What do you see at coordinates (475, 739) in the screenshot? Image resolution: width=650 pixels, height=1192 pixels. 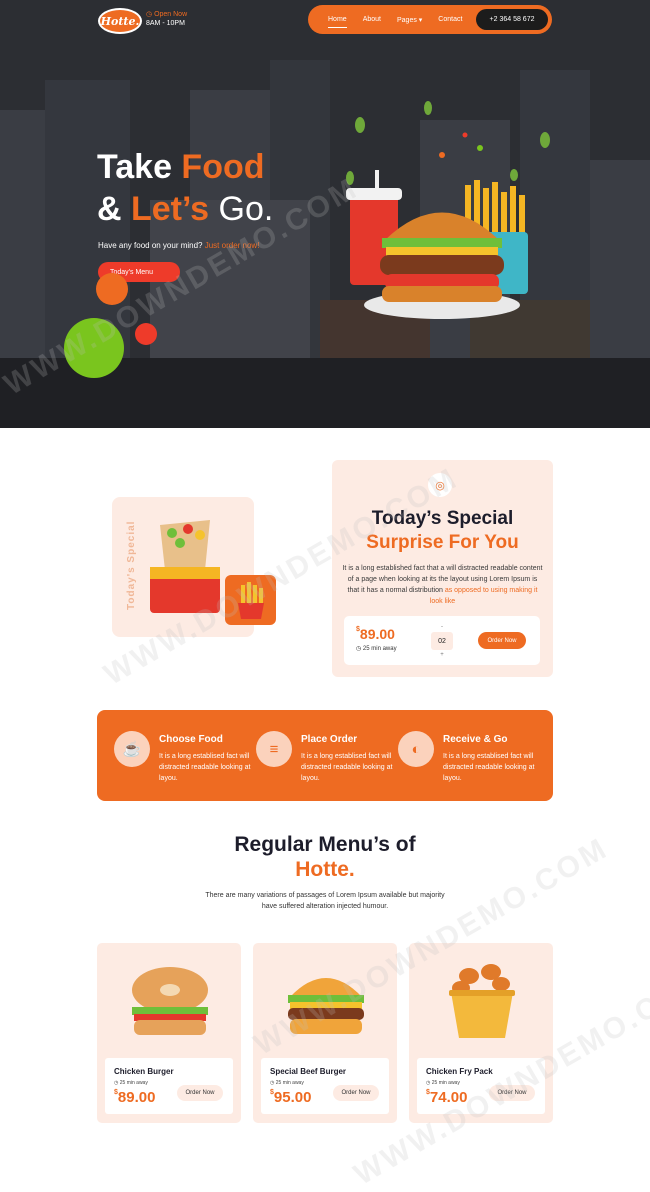 I see `step-title: Receive & Go` at bounding box center [475, 739].